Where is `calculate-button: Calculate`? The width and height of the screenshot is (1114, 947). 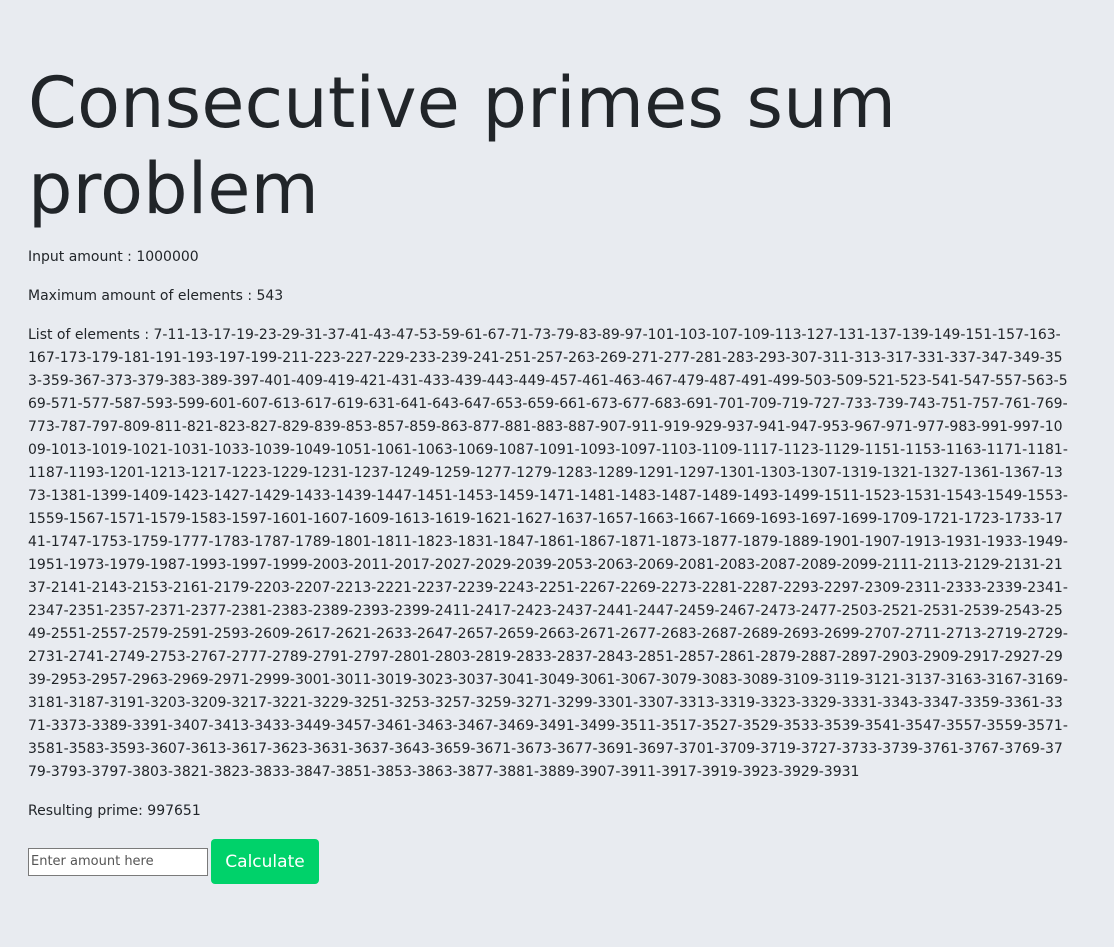
calculate-button: Calculate is located at coordinates (265, 861).